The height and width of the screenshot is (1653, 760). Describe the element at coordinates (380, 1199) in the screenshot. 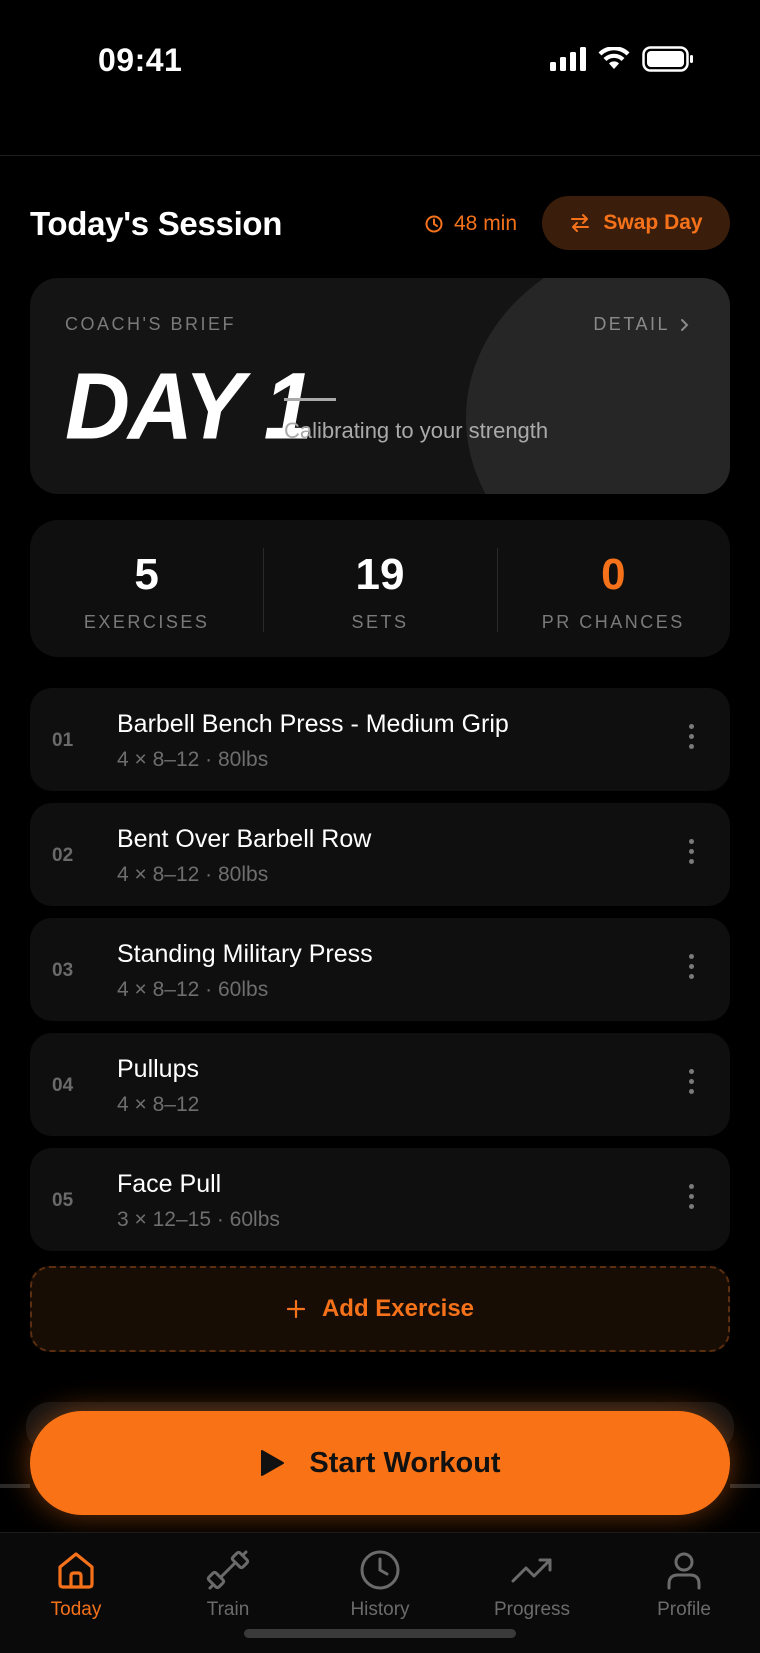

I see `exercise-item: 05 Face Pull 3 × 12–15 · 60lbs` at that location.